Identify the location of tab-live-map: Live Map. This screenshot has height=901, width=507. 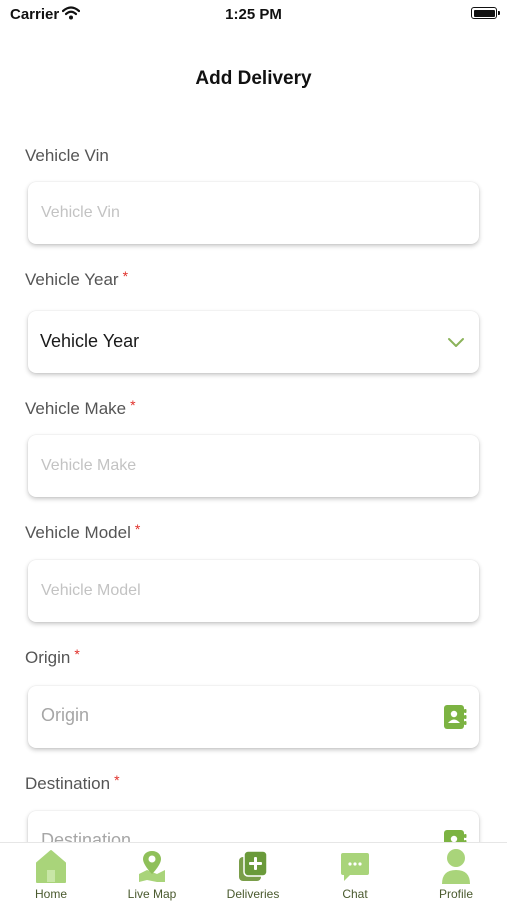
(152, 872).